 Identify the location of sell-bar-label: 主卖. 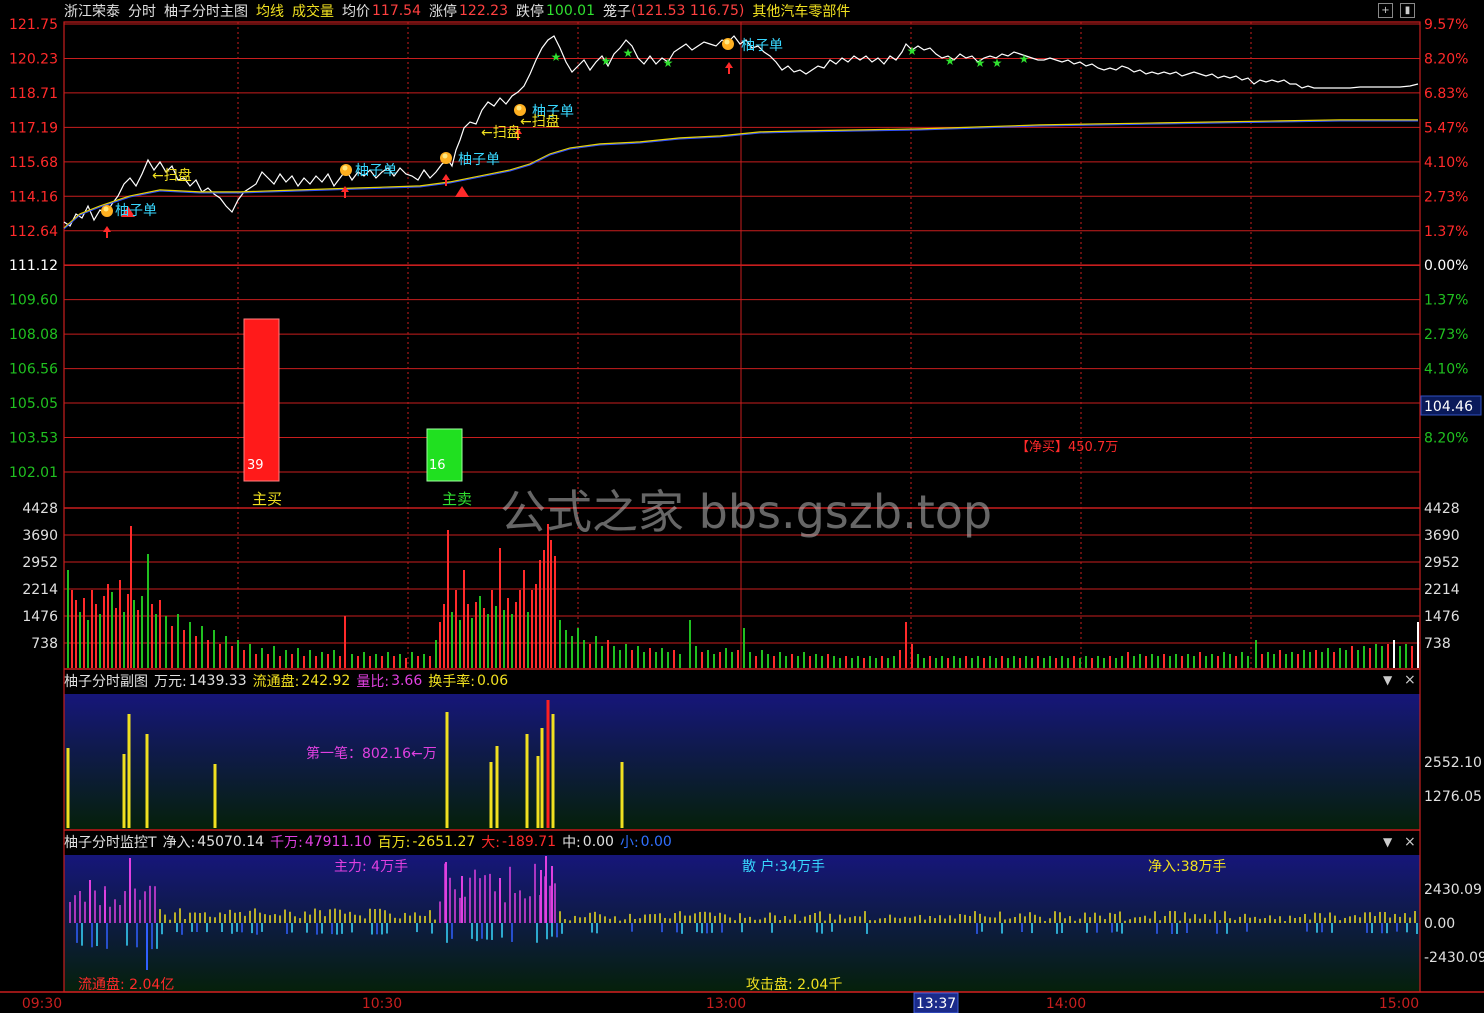
(457, 499).